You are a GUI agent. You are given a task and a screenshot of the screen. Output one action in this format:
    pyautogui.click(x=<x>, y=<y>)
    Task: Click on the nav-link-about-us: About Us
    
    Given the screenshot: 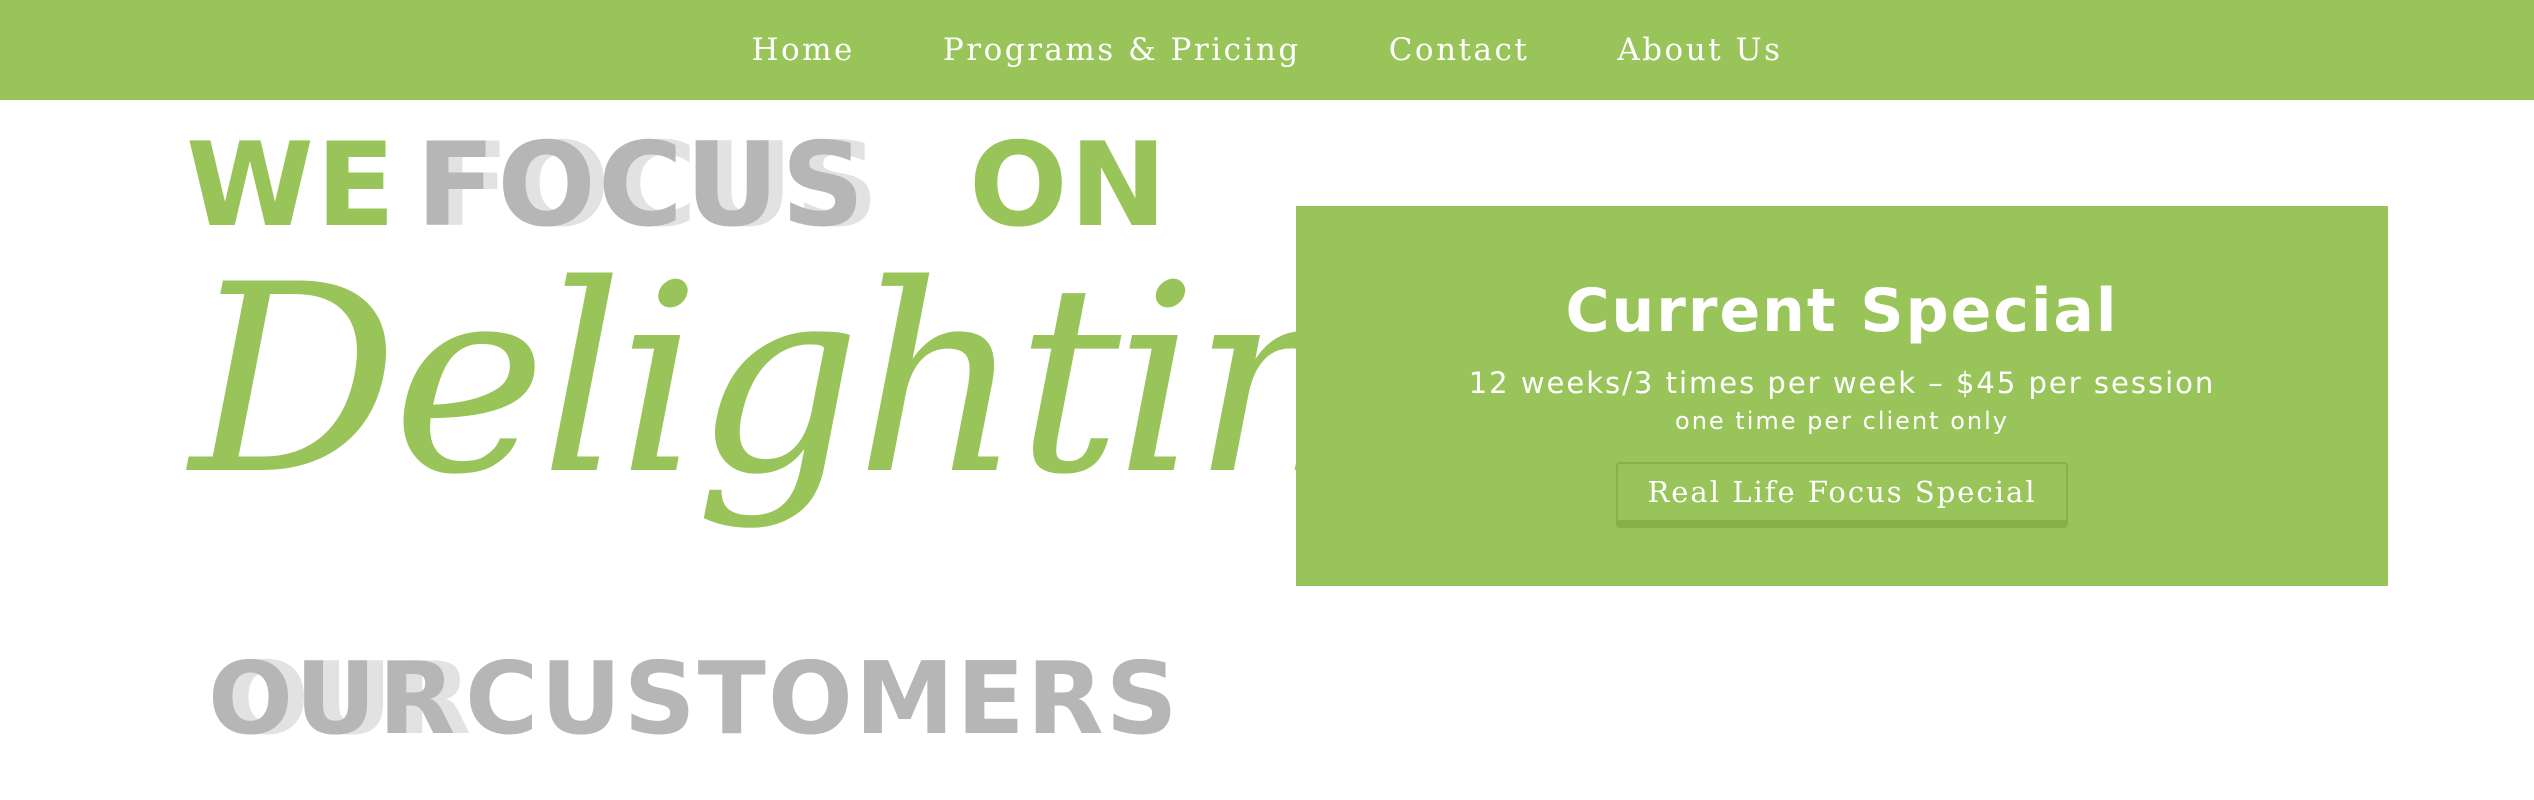 What is the action you would take?
    pyautogui.click(x=1699, y=50)
    